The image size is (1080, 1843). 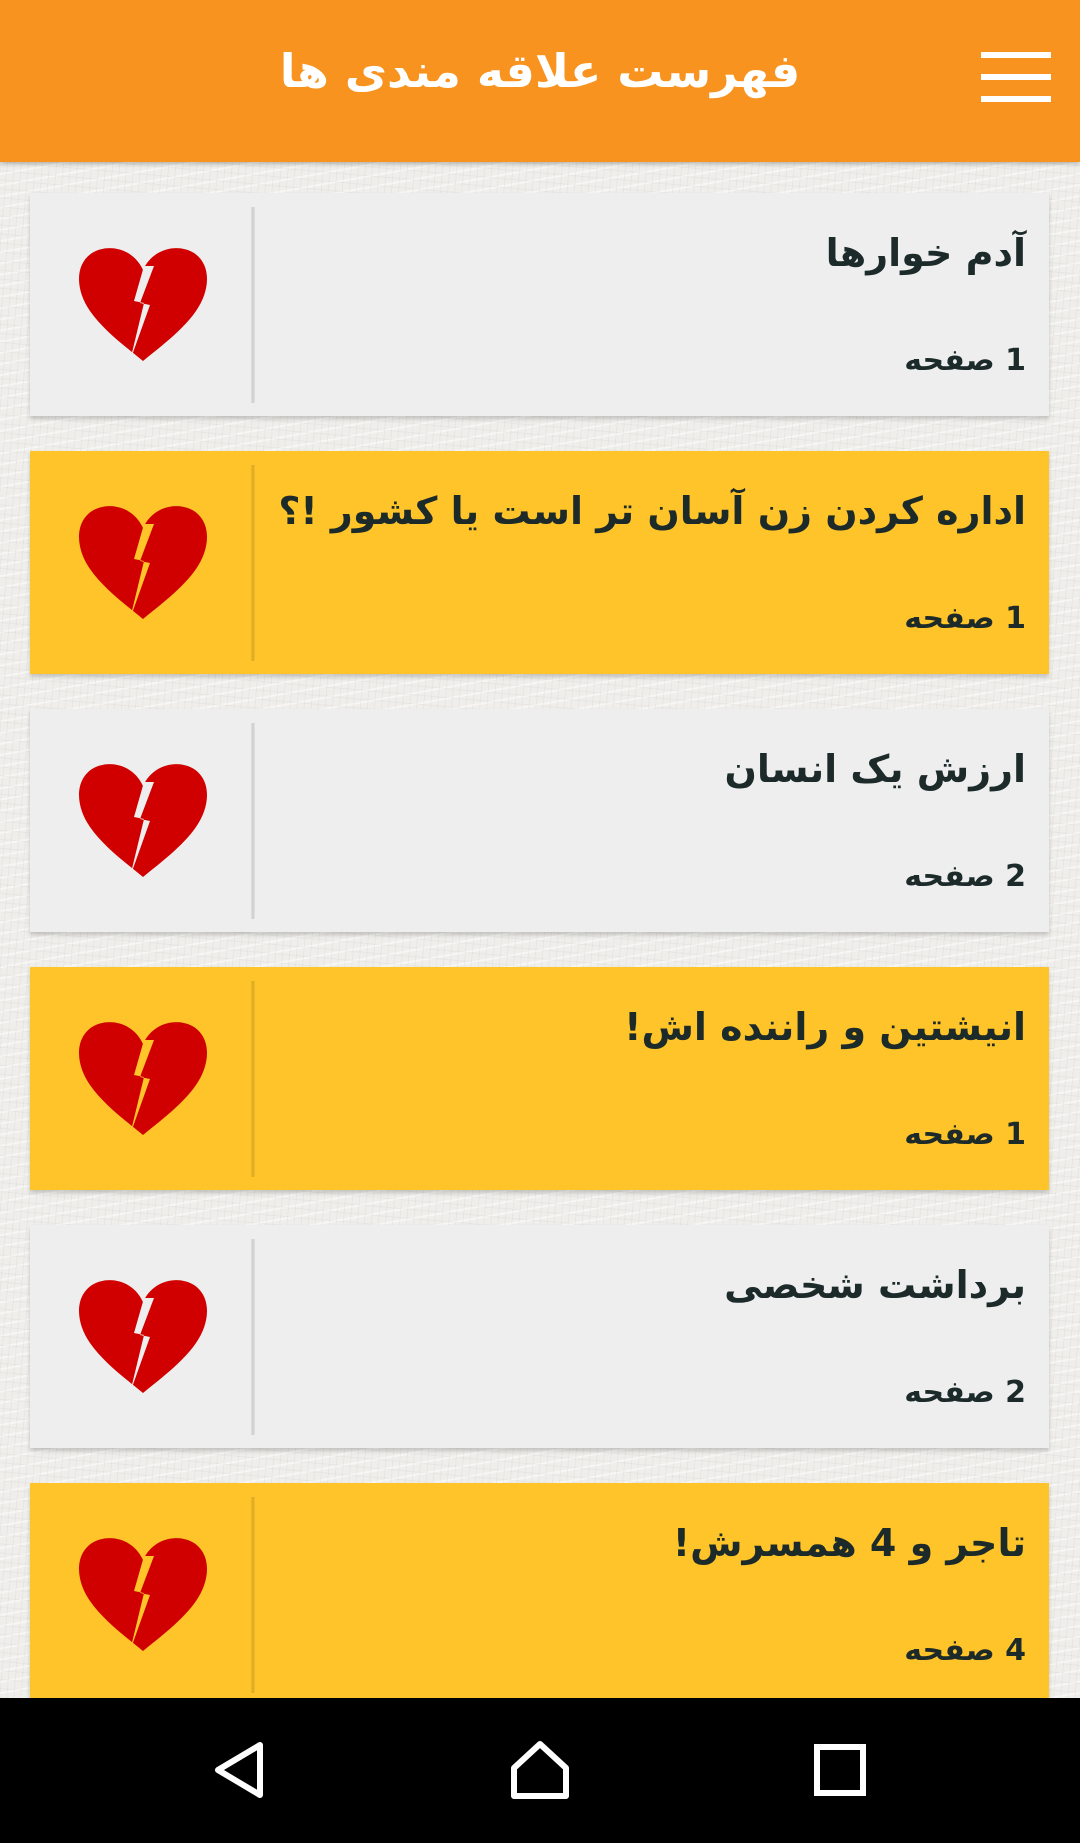 What do you see at coordinates (539, 1078) in the screenshot?
I see `list-item: انیشتین و راننده اش! 1 صفحه` at bounding box center [539, 1078].